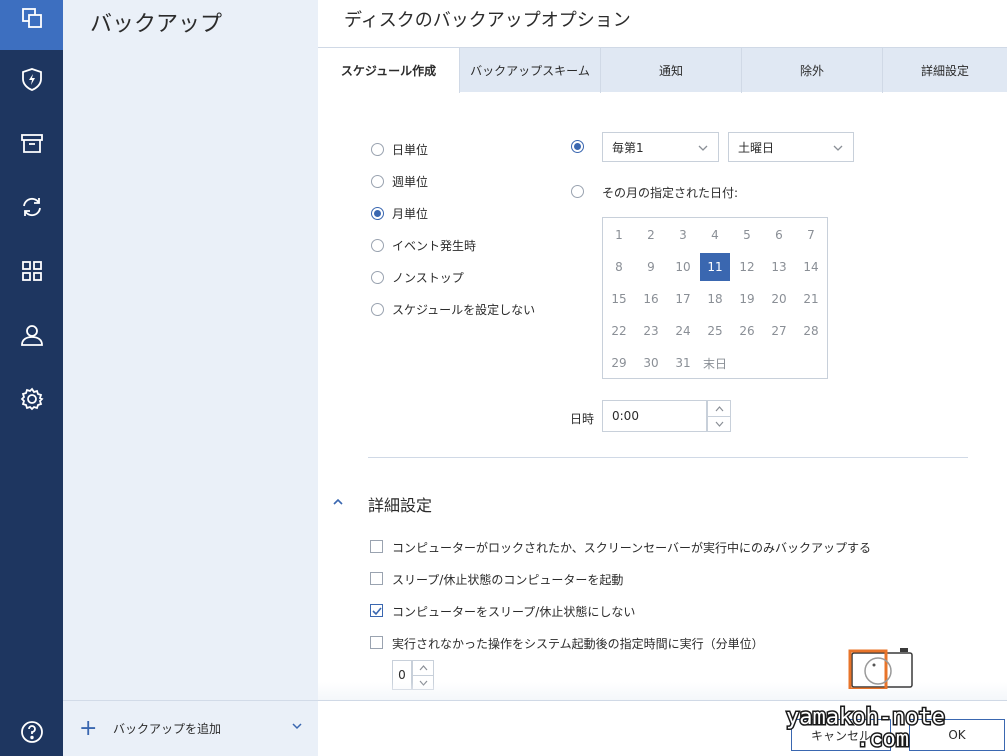 The image size is (1007, 756). Describe the element at coordinates (715, 299) in the screenshot. I see `calendar-day: 18` at that location.